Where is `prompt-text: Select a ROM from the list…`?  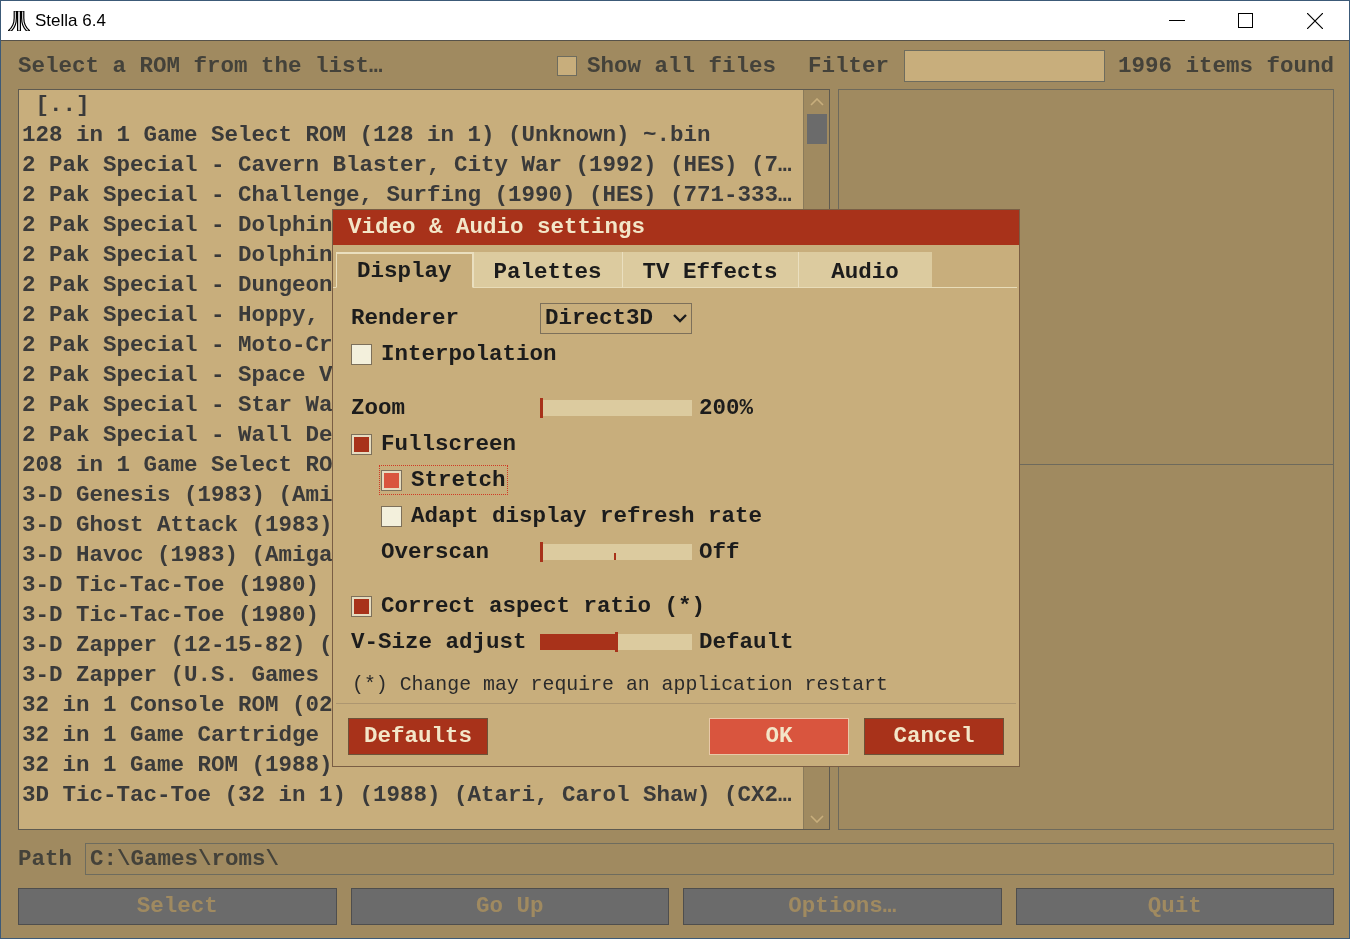
prompt-text: Select a ROM from the list… is located at coordinates (200, 66).